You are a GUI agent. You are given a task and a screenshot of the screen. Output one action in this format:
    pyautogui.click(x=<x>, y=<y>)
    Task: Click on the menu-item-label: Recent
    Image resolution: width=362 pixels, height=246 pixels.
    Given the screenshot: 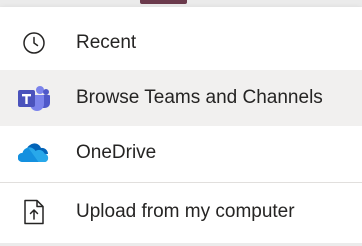 What is the action you would take?
    pyautogui.click(x=106, y=42)
    